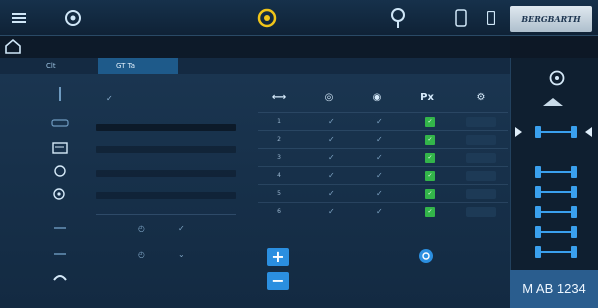  Describe the element at coordinates (255, 66) in the screenshot. I see `tab-bar: Clt GT Ta` at that location.